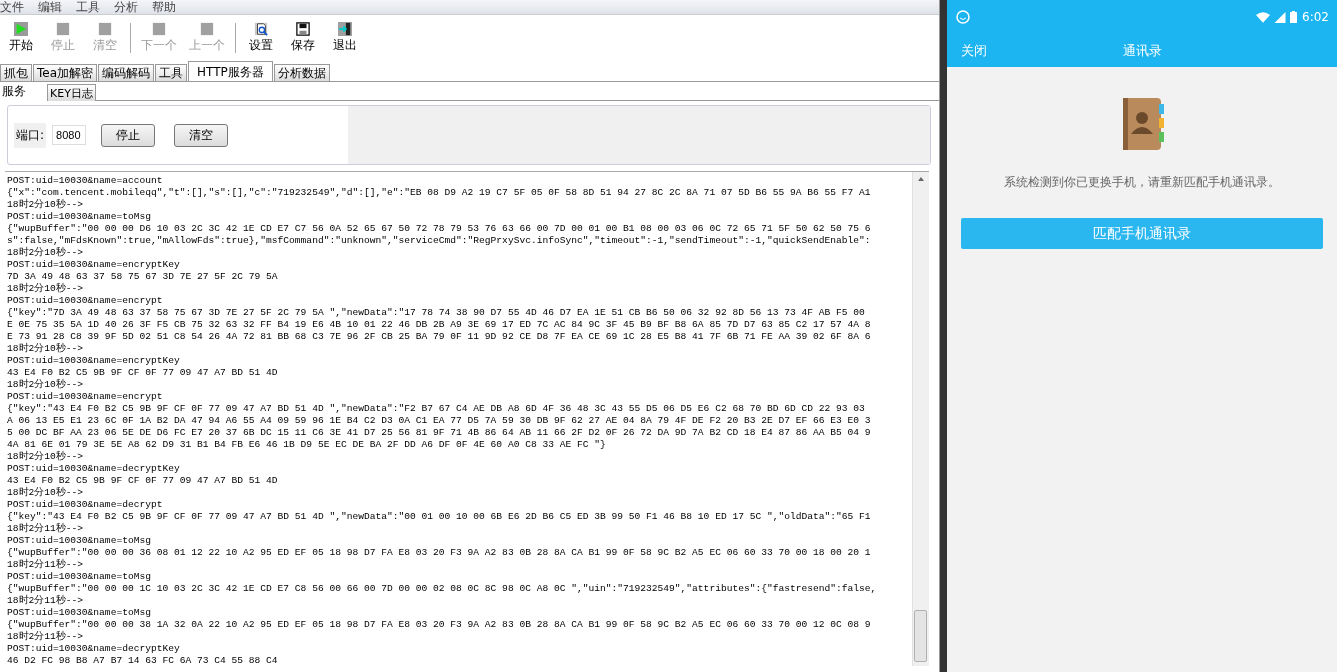 The width and height of the screenshot is (1337, 672). What do you see at coordinates (16, 72) in the screenshot?
I see `tab: 抓包` at bounding box center [16, 72].